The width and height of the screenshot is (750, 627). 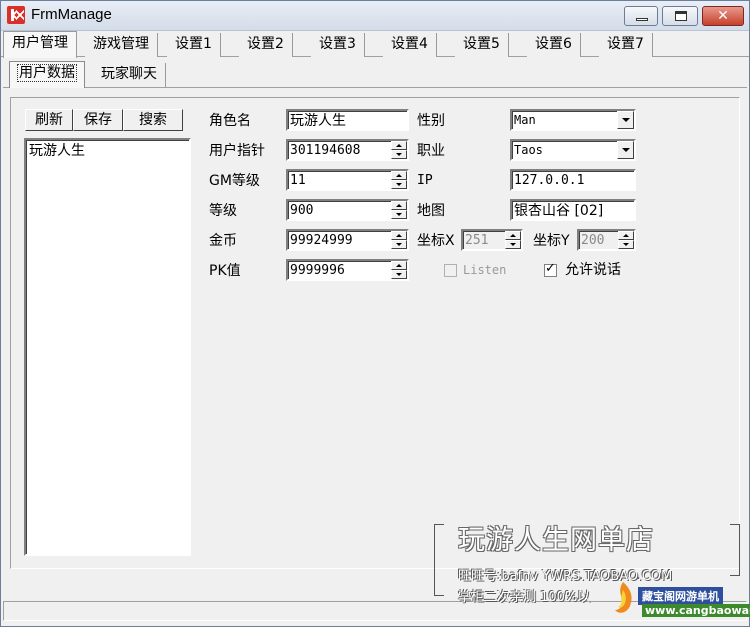 I want to click on listen-label: Listen, so click(x=485, y=270).